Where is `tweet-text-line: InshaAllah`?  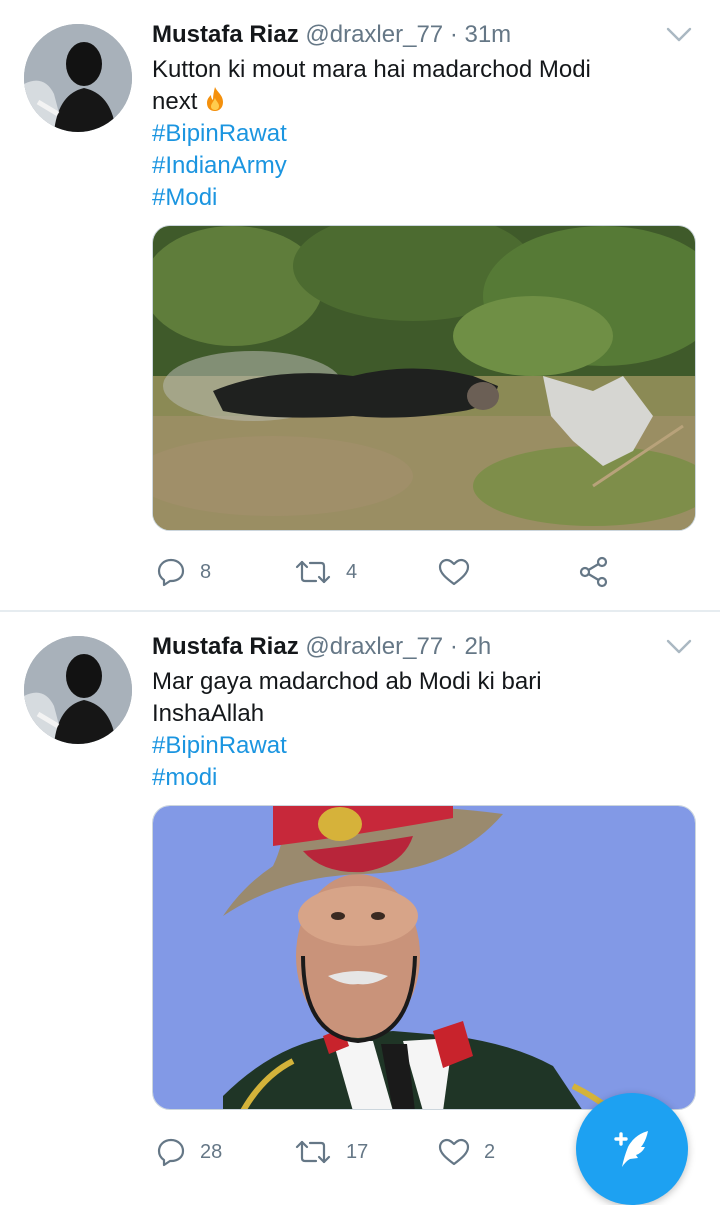
tweet-text-line: InshaAllah is located at coordinates (208, 713).